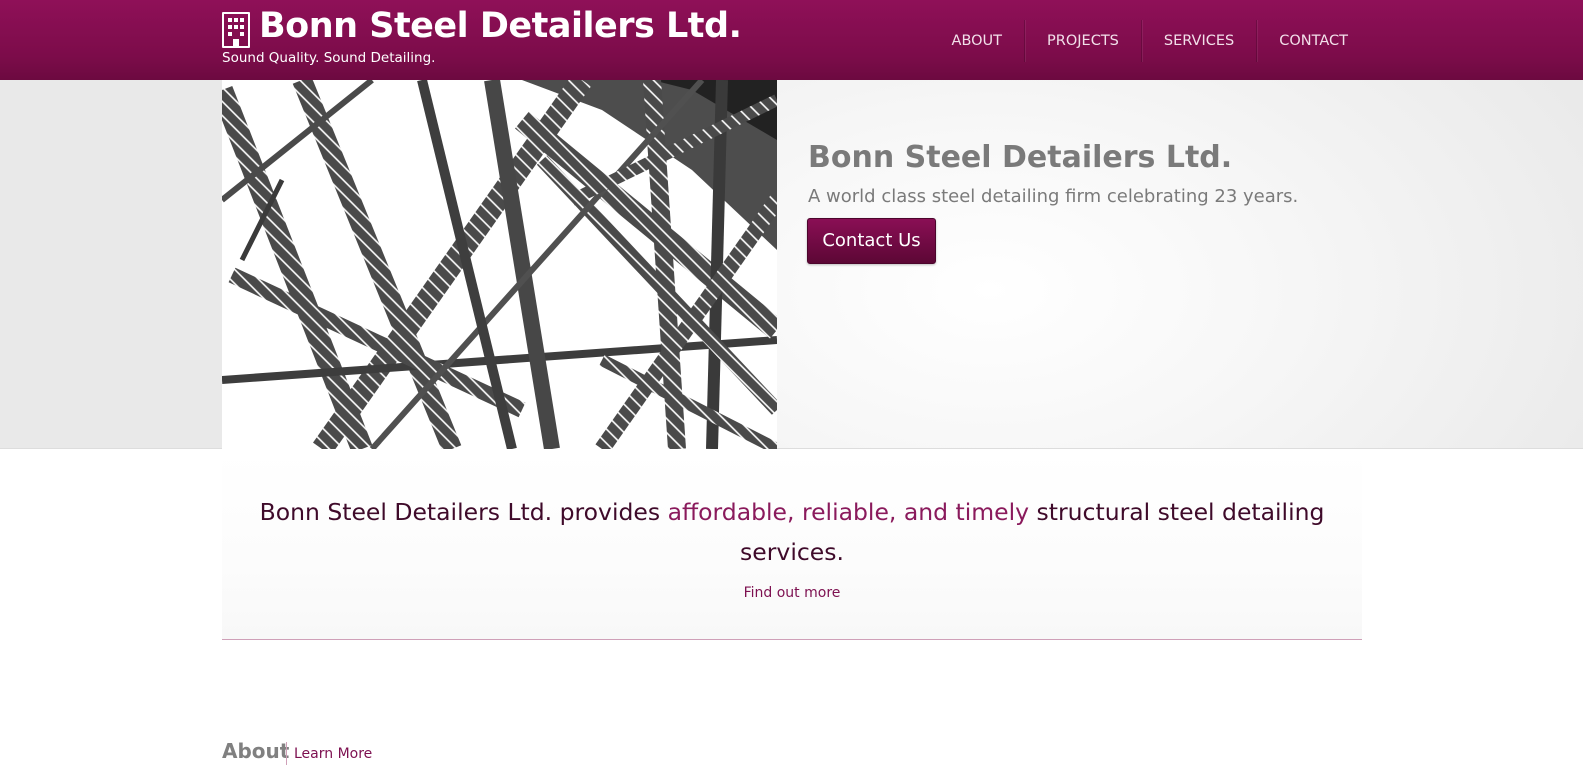 The width and height of the screenshot is (1583, 765). Describe the element at coordinates (977, 41) in the screenshot. I see `nav-item-about: ABOUT` at that location.